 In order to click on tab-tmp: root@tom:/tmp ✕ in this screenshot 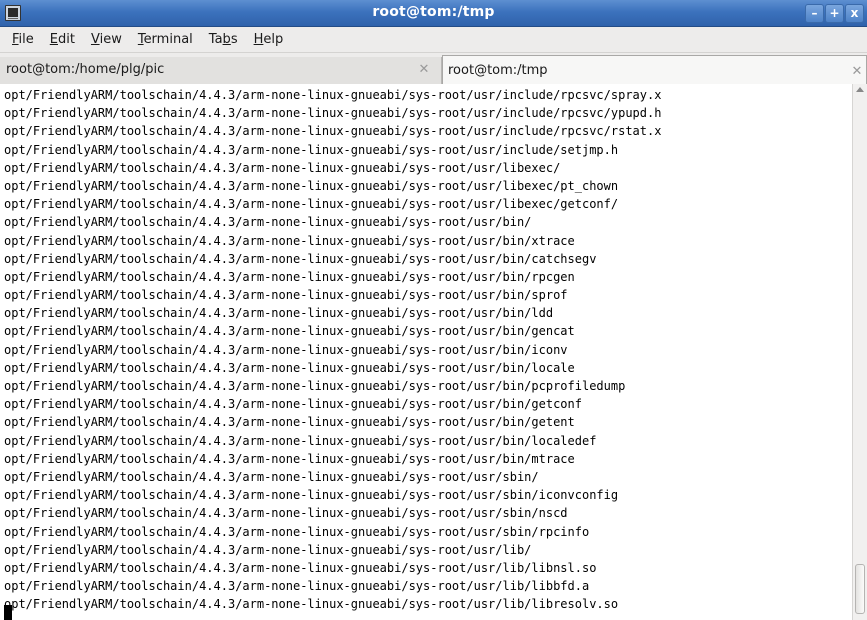, I will do `click(654, 70)`.